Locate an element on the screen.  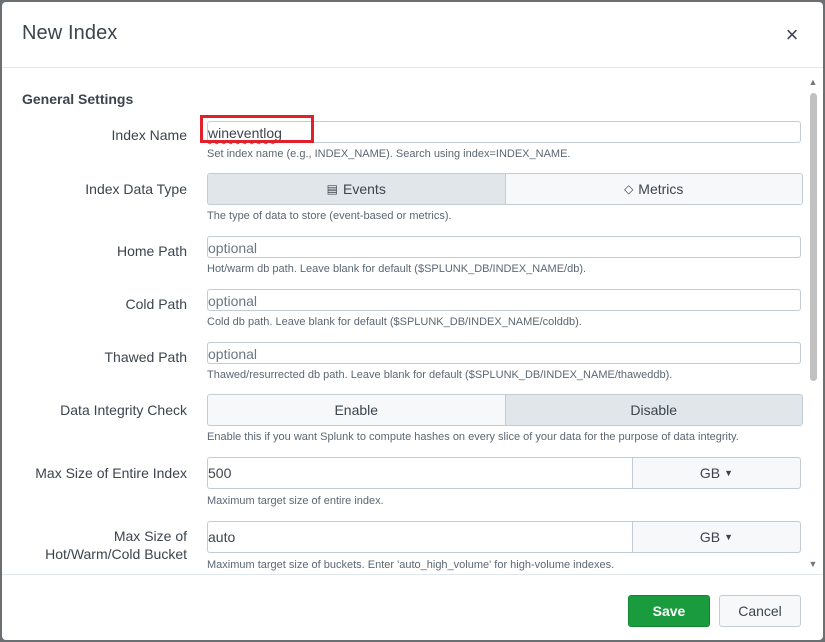
index-data-type-label: Index Data Type is located at coordinates (136, 189).